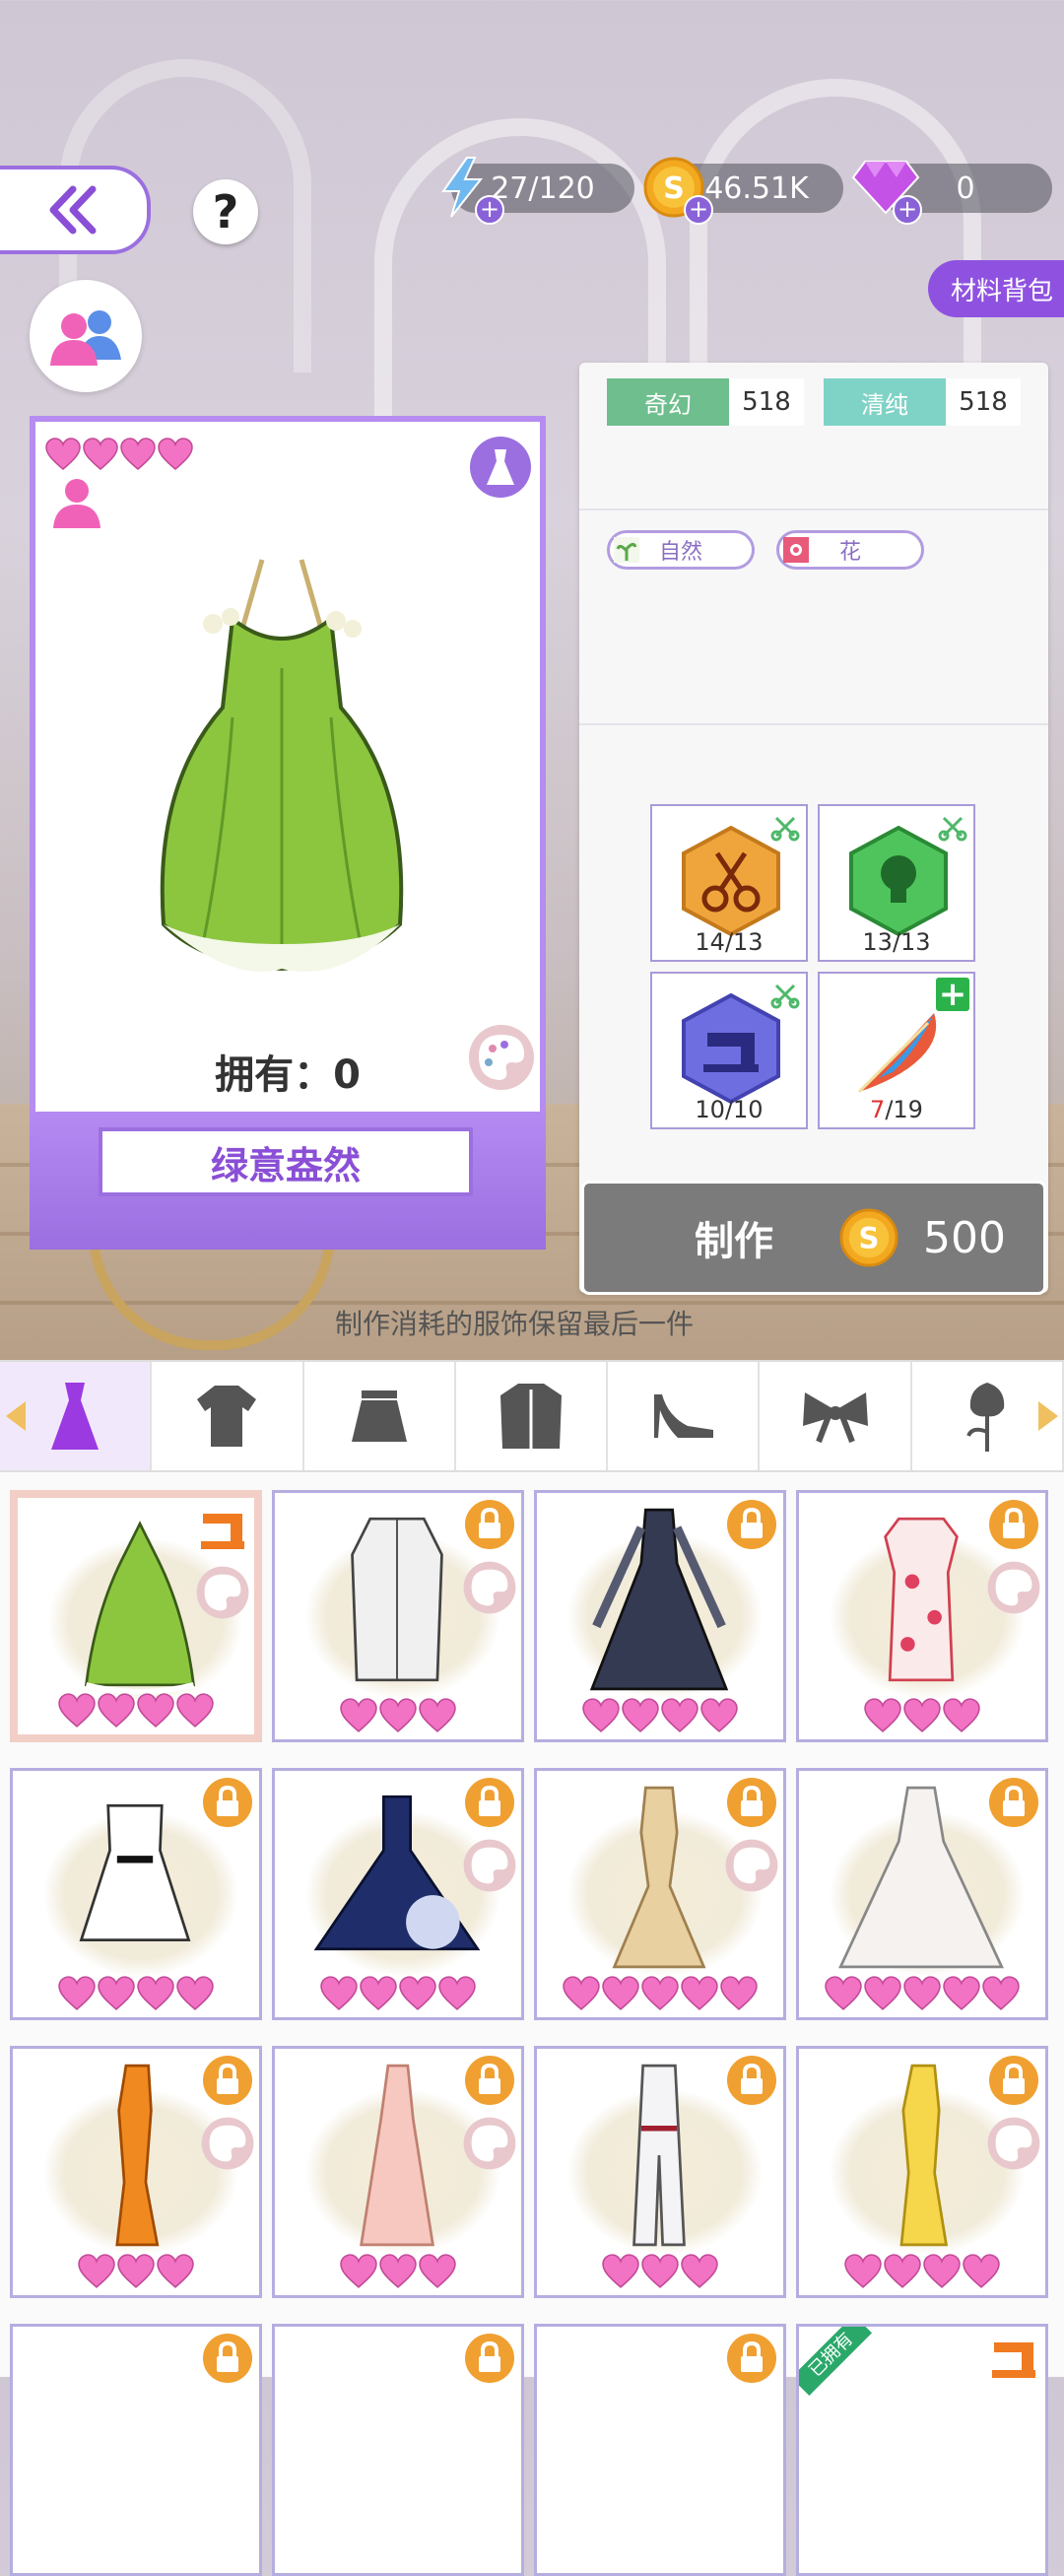 The height and width of the screenshot is (2576, 1064). What do you see at coordinates (814, 1238) in the screenshot?
I see `make-button: 制作 S 500` at bounding box center [814, 1238].